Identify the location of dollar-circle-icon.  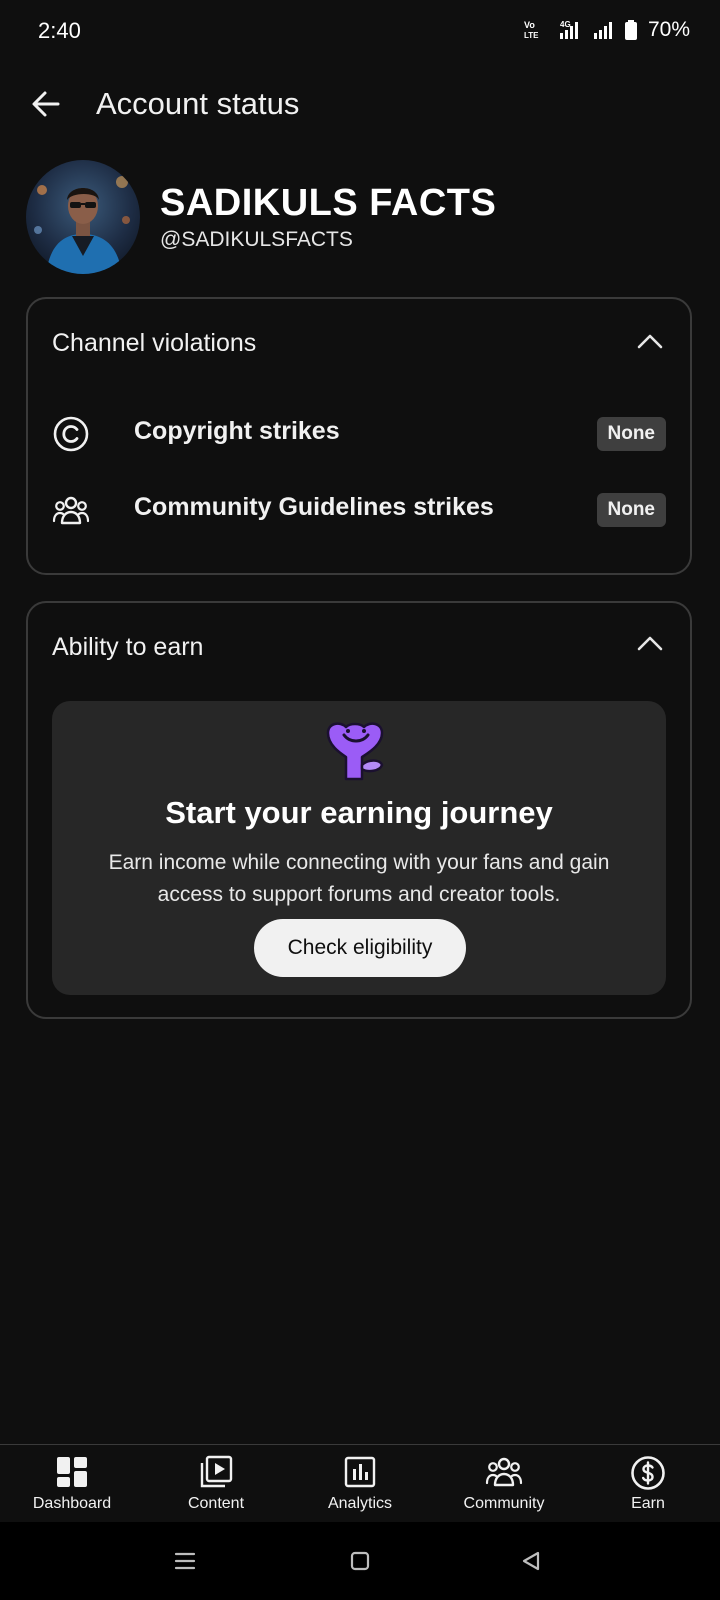
(648, 1473).